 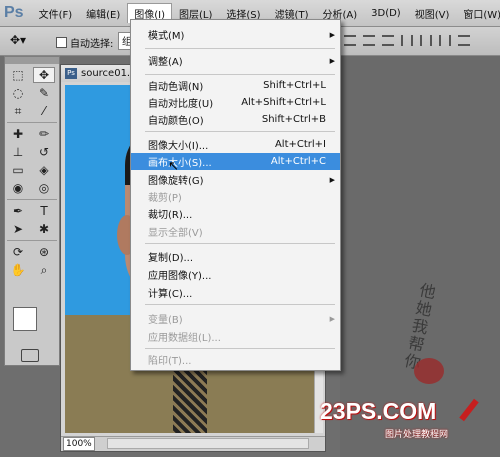 What do you see at coordinates (235, 318) in the screenshot?
I see `menu-item-variables: 变量(B) ▶` at bounding box center [235, 318].